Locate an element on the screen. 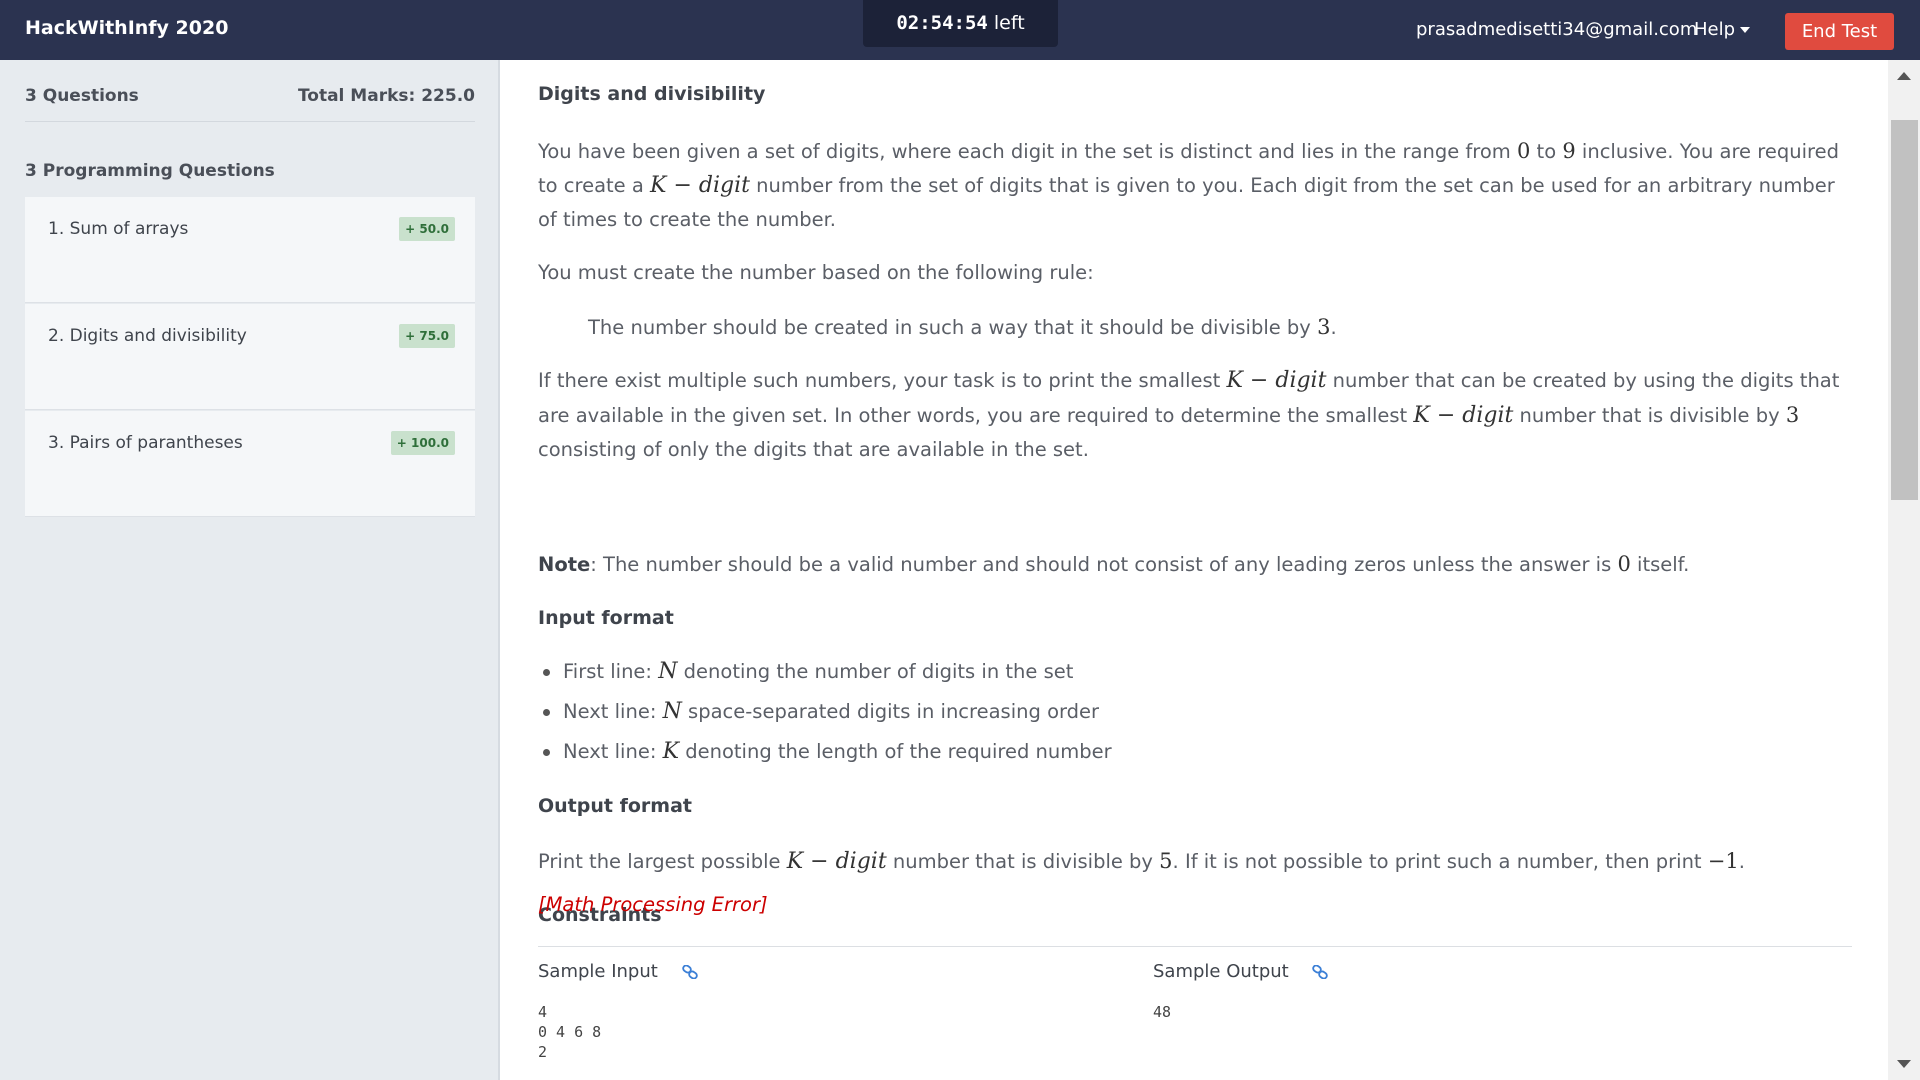  question-title: 2. Digits and divisibility is located at coordinates (147, 336).